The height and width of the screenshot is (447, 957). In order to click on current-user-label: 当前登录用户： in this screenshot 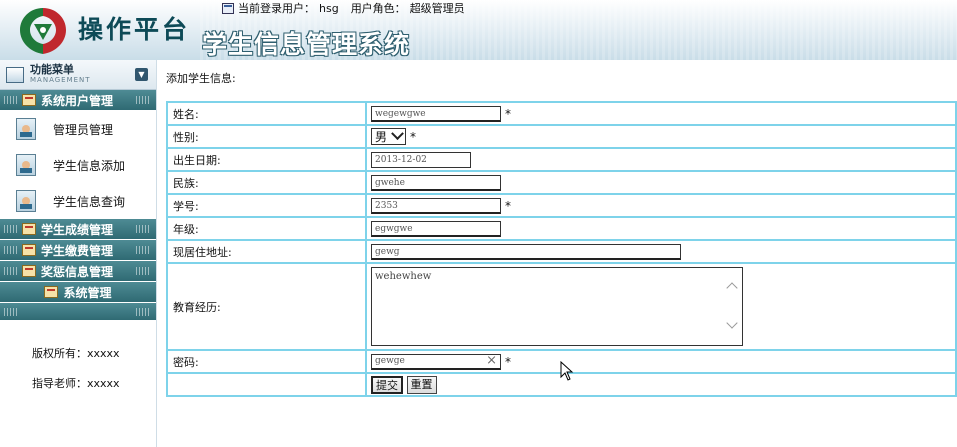, I will do `click(276, 8)`.